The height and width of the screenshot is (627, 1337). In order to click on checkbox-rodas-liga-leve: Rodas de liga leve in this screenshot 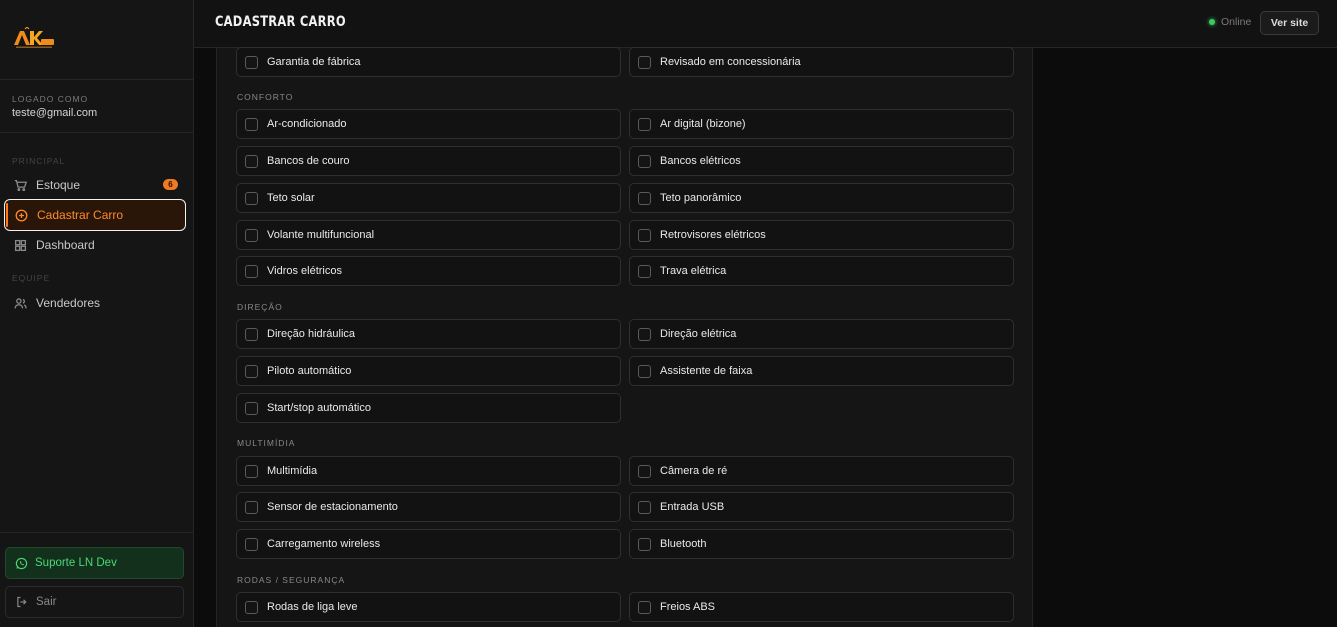, I will do `click(428, 607)`.